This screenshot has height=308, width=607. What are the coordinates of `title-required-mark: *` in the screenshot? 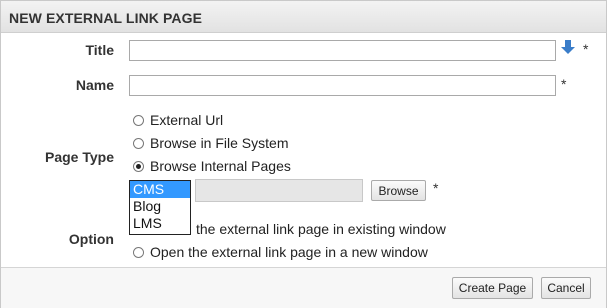 It's located at (586, 49).